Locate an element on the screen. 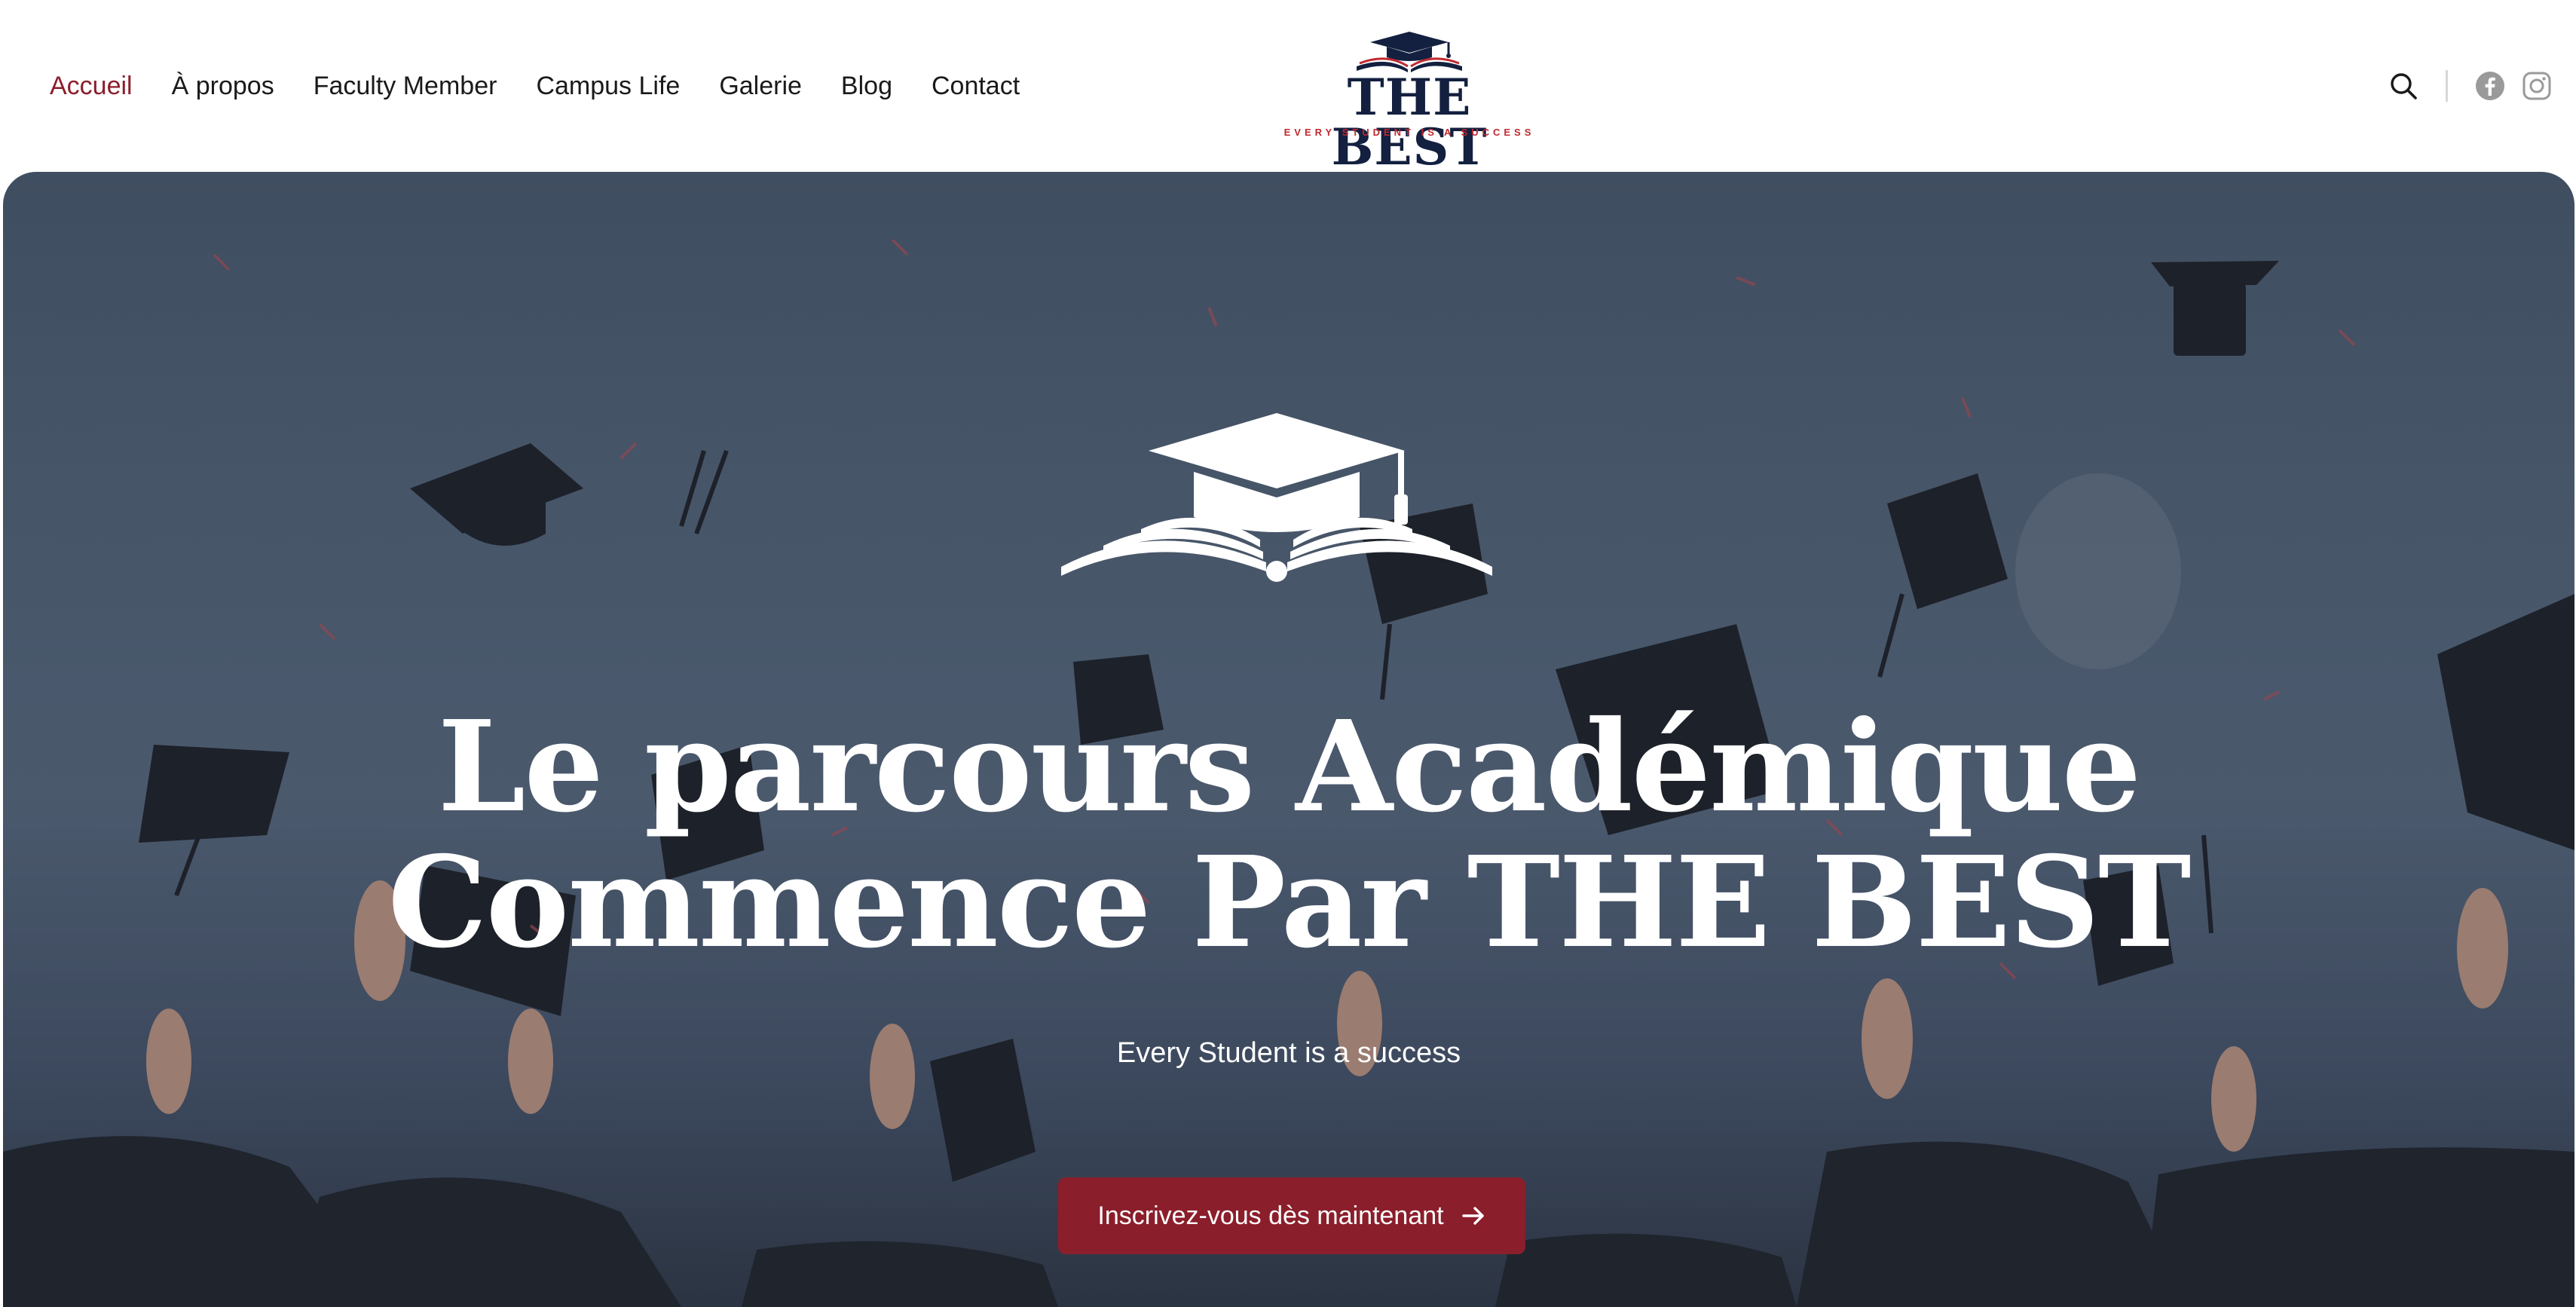  enroll-button-label: Inscrivez-vous dès maintenant is located at coordinates (1270, 1215).